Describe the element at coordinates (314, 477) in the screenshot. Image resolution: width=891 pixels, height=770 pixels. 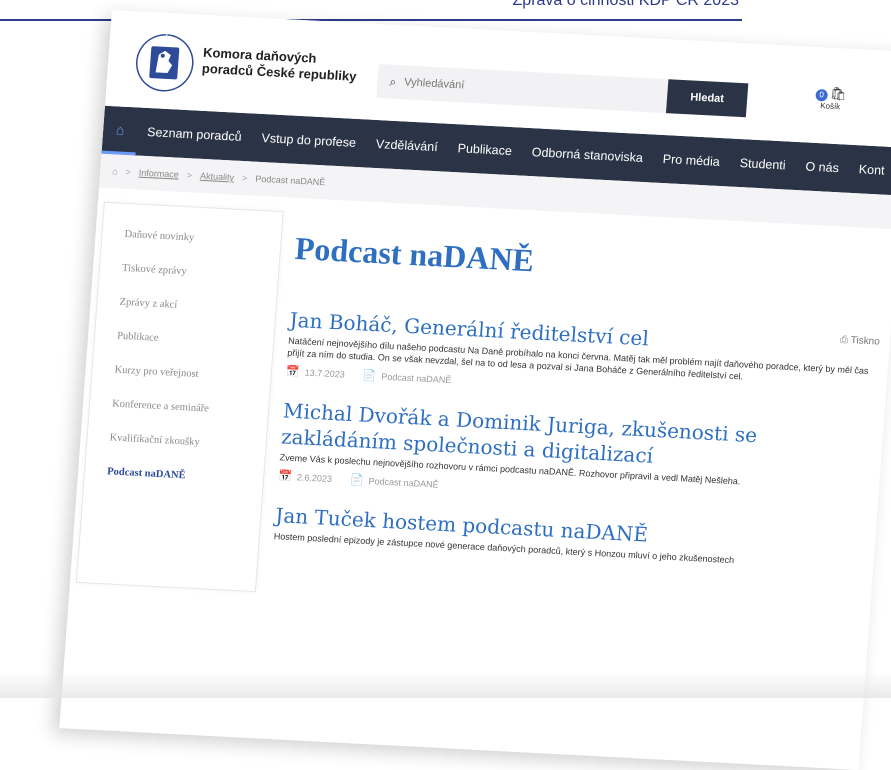
I see `article-date: 2.6.2023` at that location.